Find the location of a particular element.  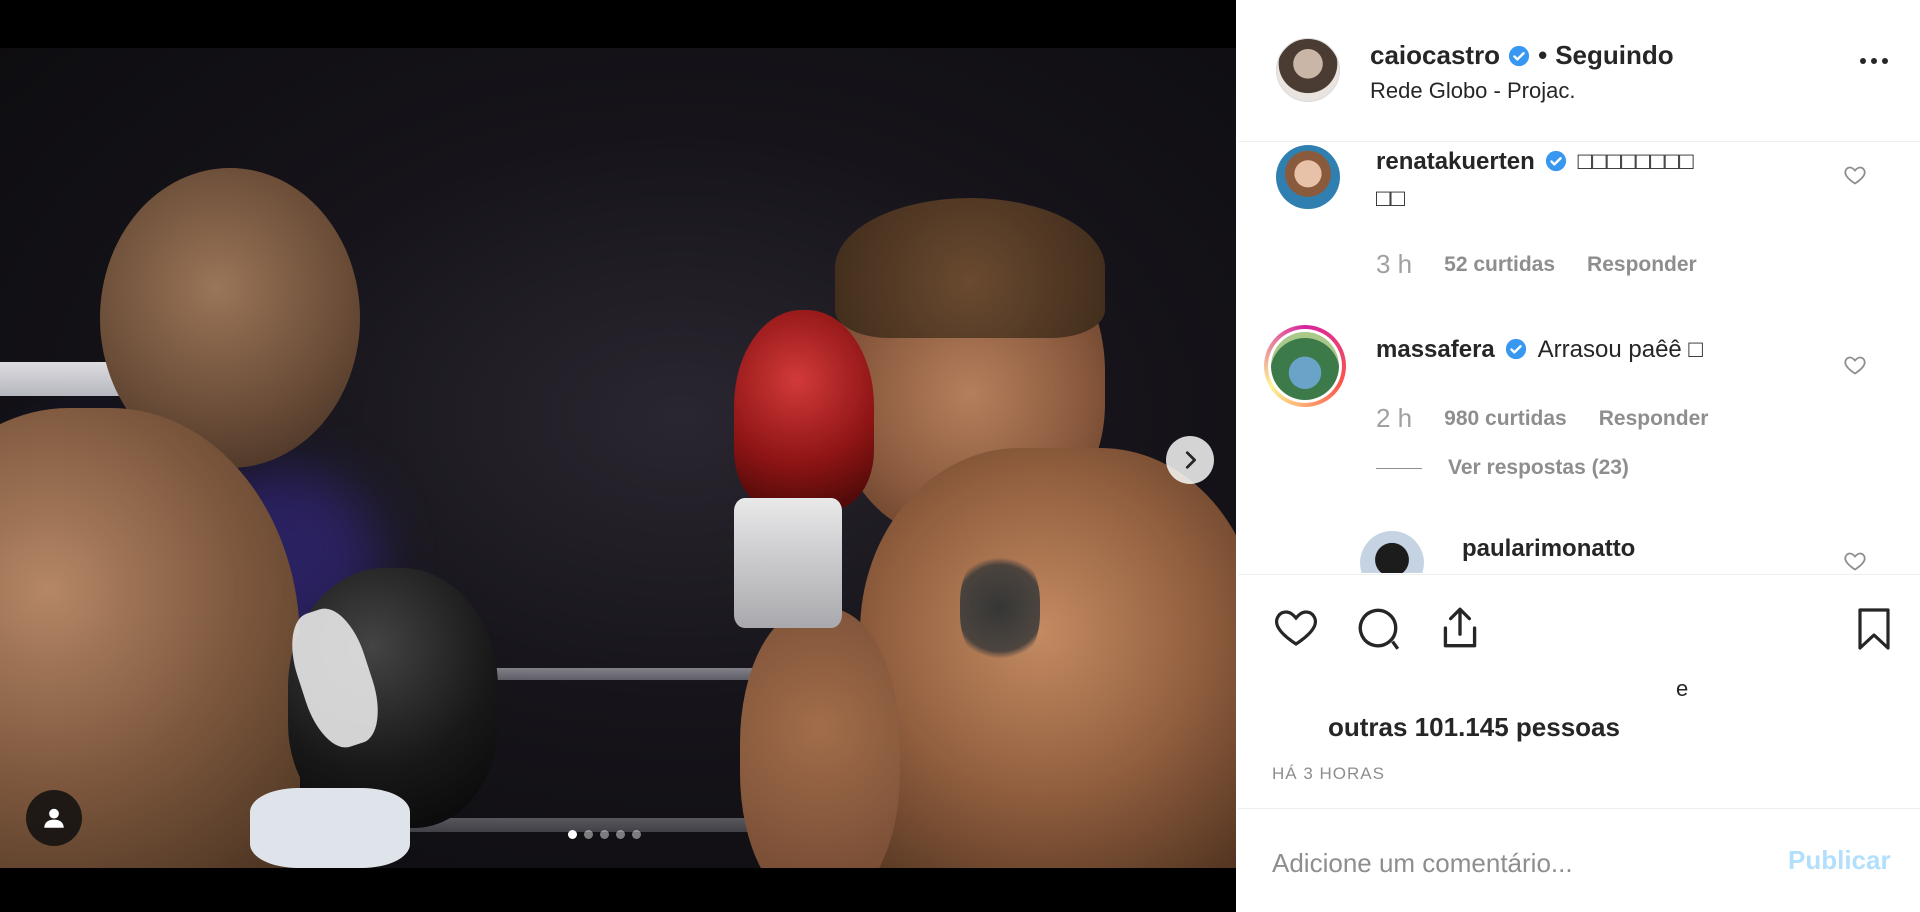

tagged-users-button is located at coordinates (54, 818).